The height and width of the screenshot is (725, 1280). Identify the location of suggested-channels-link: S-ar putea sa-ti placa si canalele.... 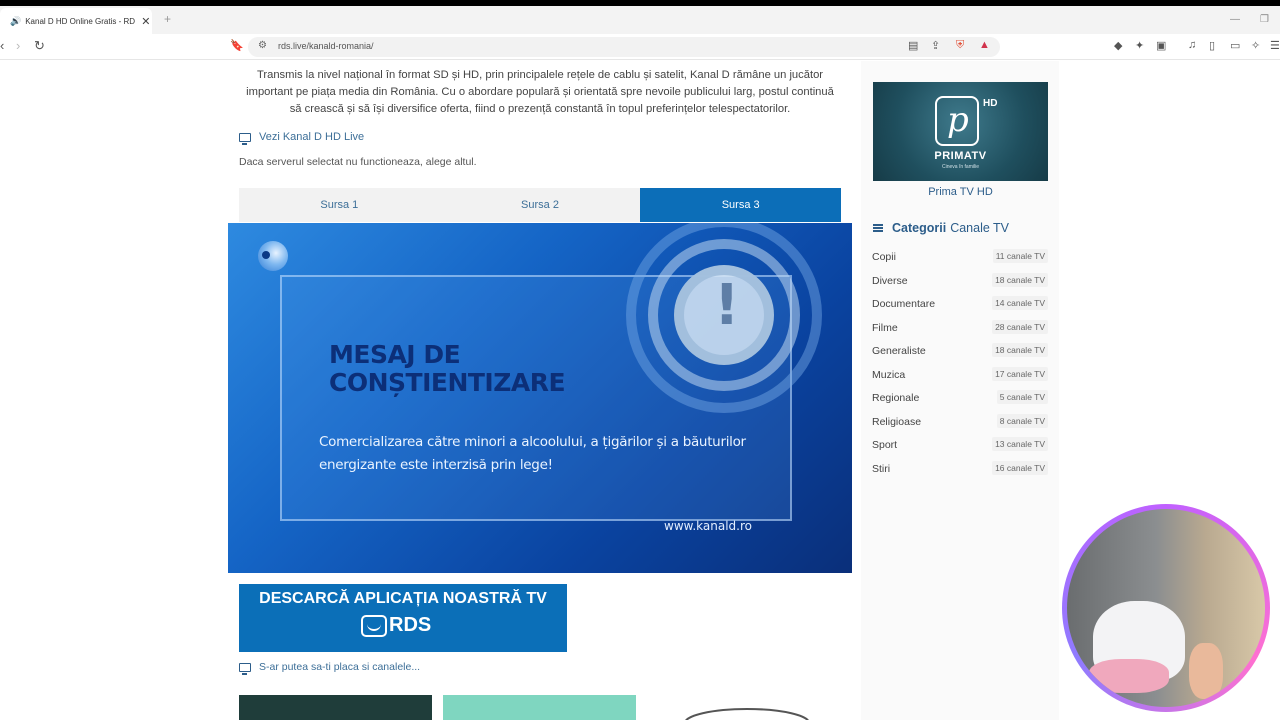
(330, 668).